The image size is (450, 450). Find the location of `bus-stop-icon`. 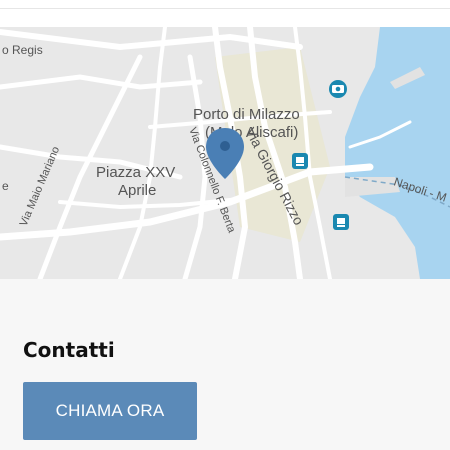

bus-stop-icon is located at coordinates (341, 222).